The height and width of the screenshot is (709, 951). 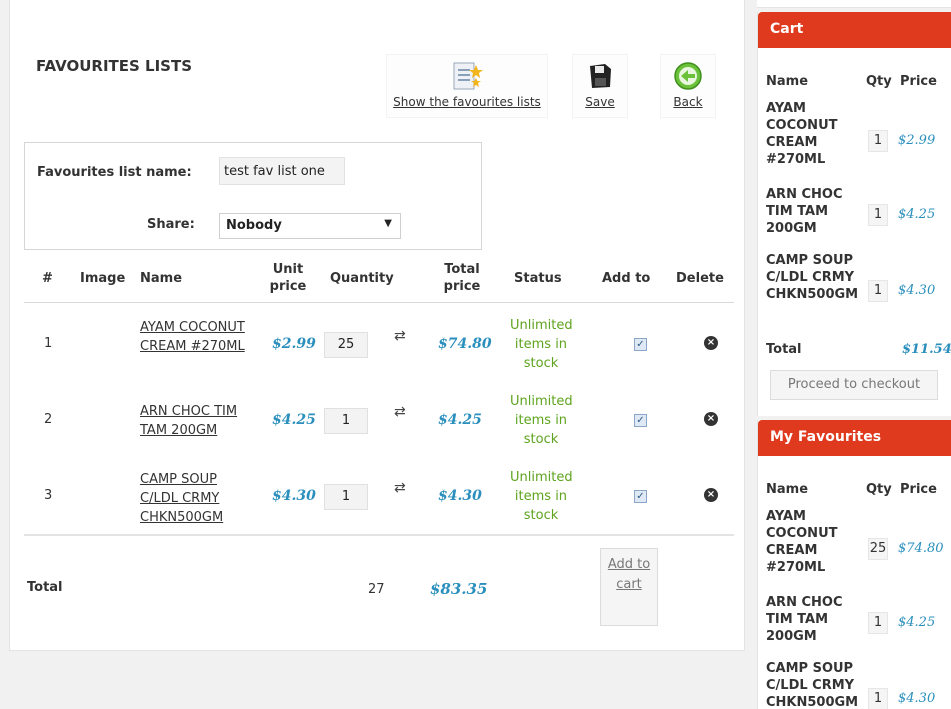 I want to click on fav-col-price: Price, so click(x=918, y=489).